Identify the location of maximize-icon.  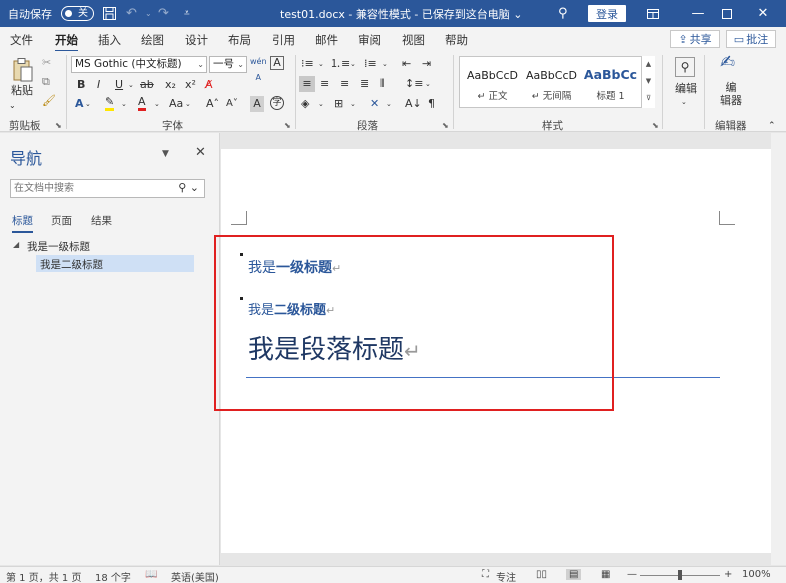
(727, 13).